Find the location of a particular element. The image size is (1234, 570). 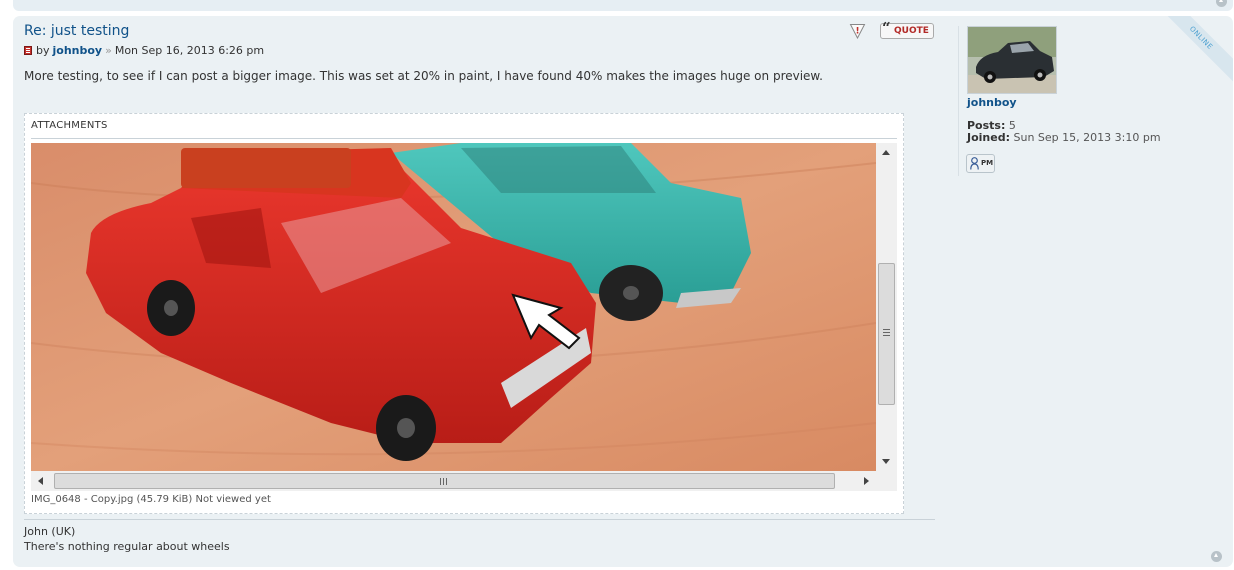

avatar is located at coordinates (1012, 60).